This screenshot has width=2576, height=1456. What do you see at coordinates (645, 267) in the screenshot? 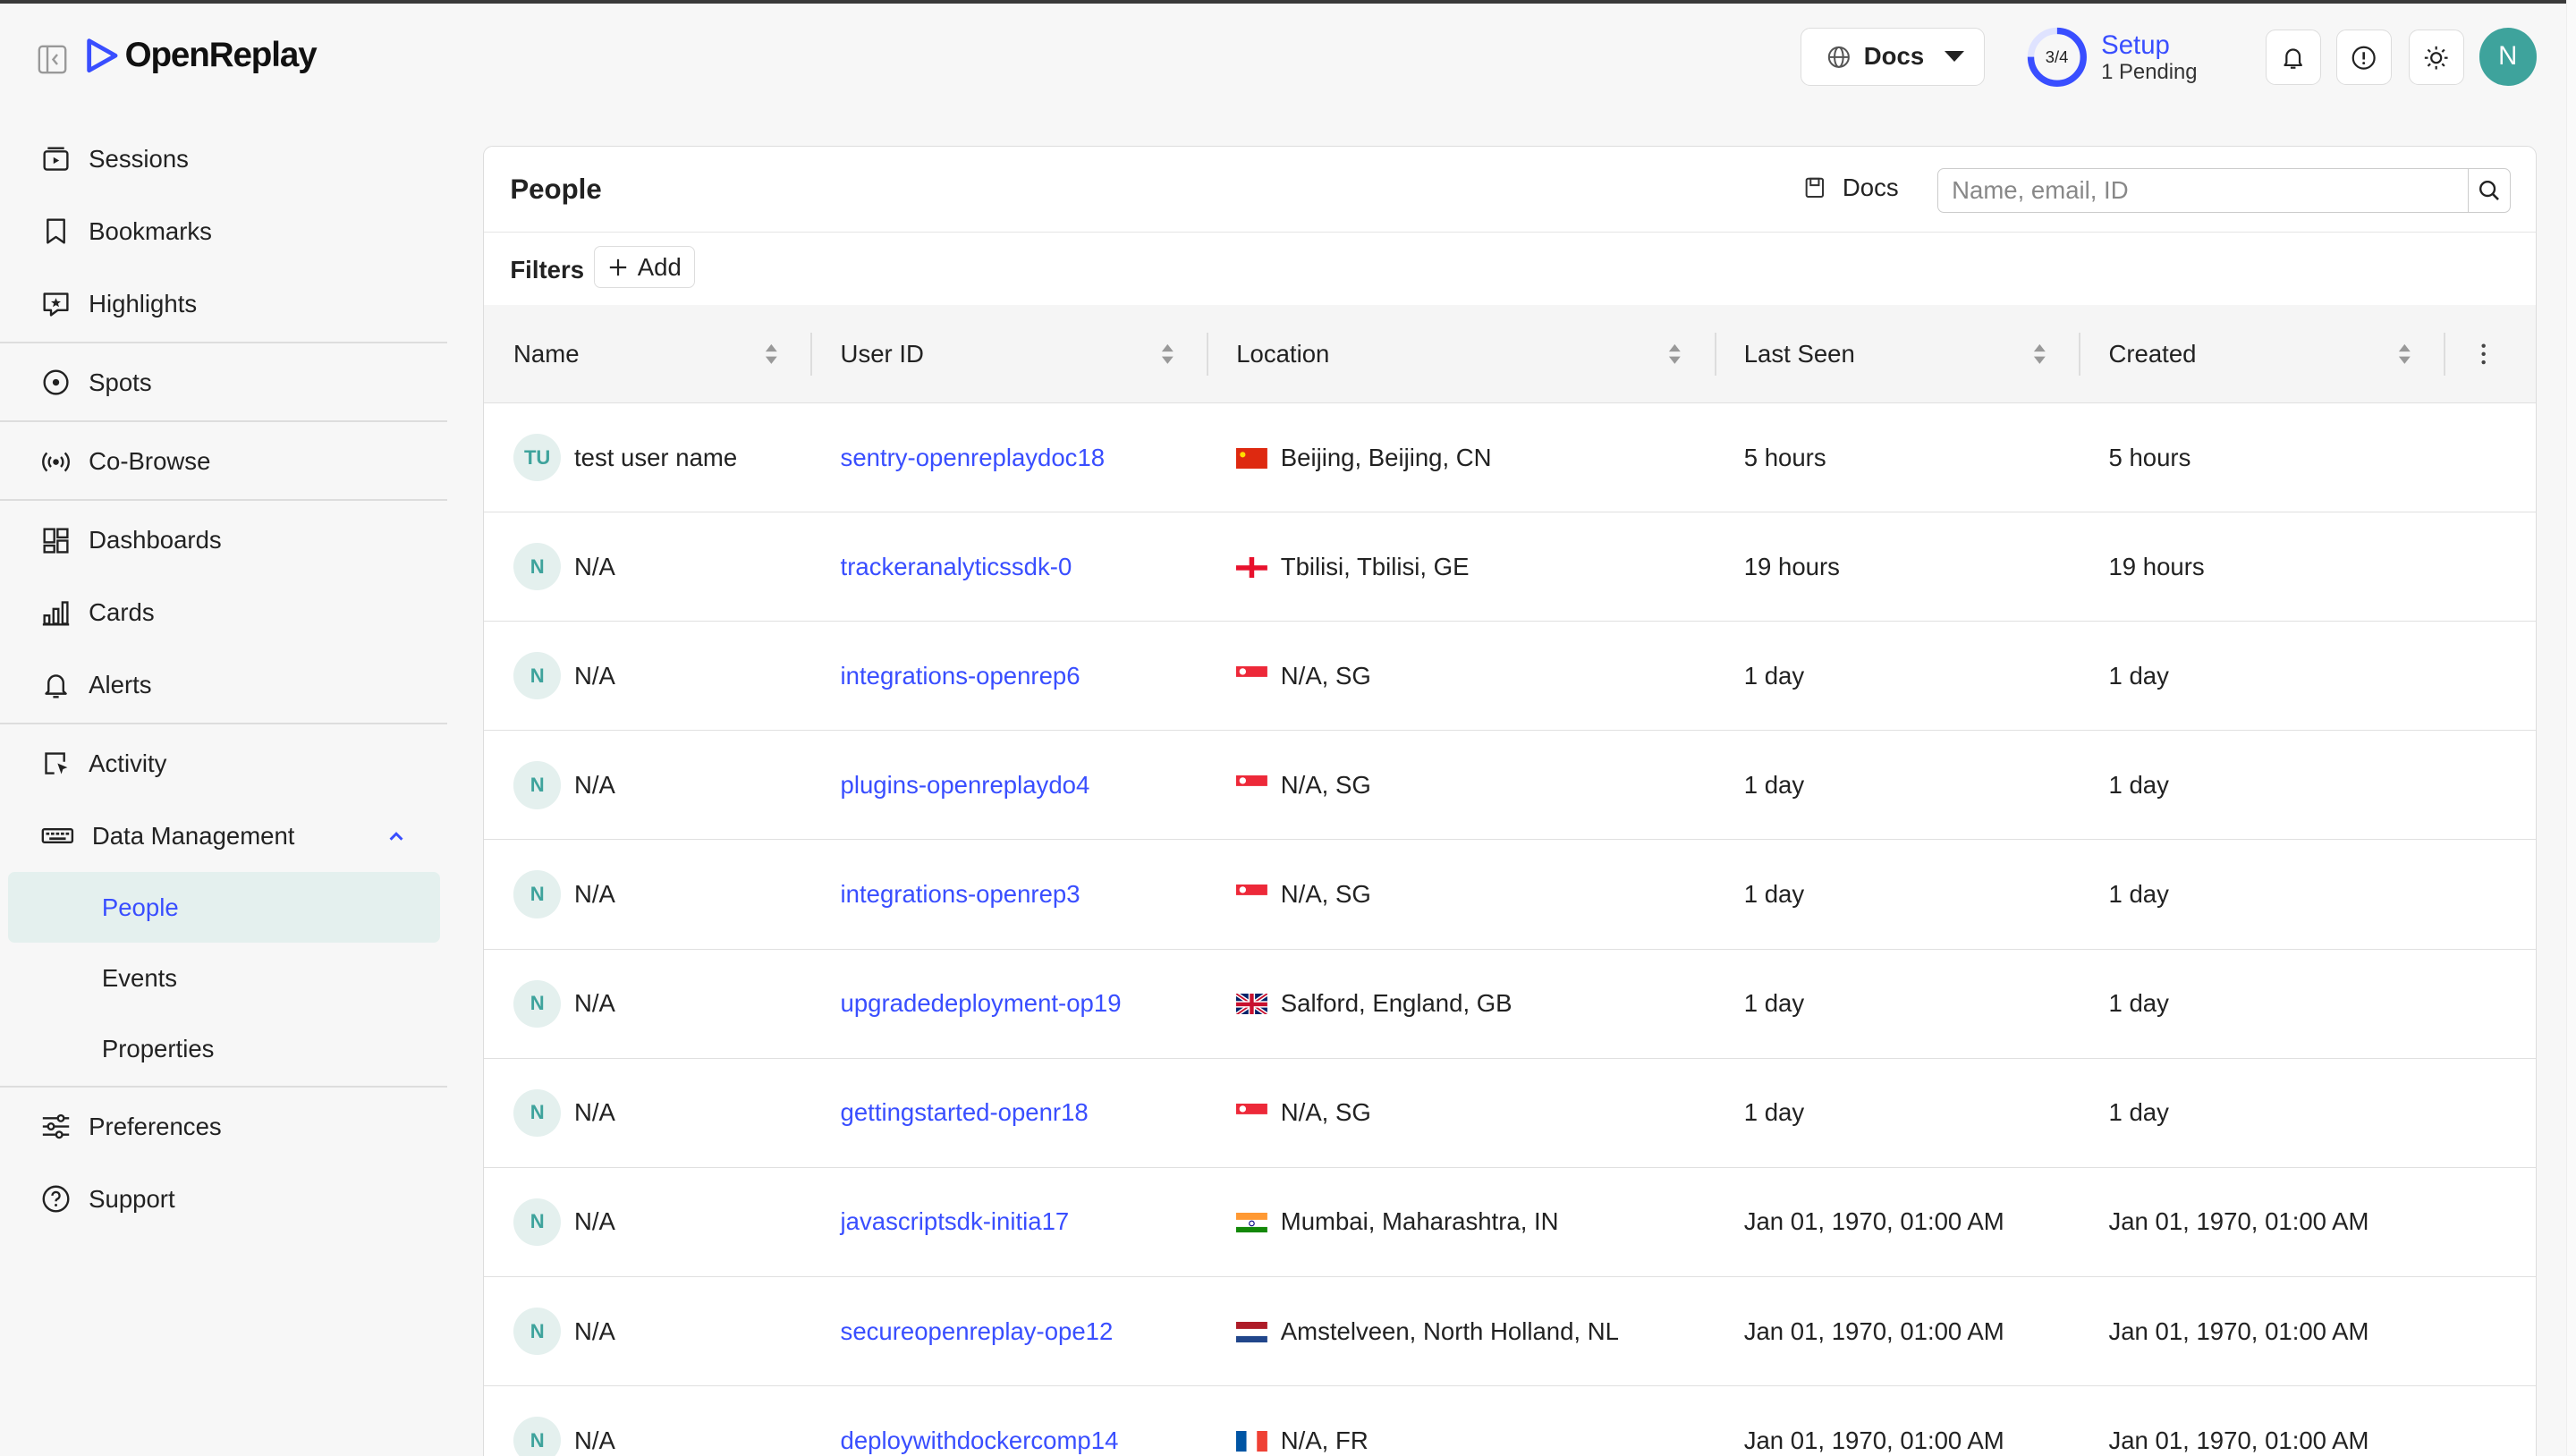
I see `add-filter-button: Add` at bounding box center [645, 267].